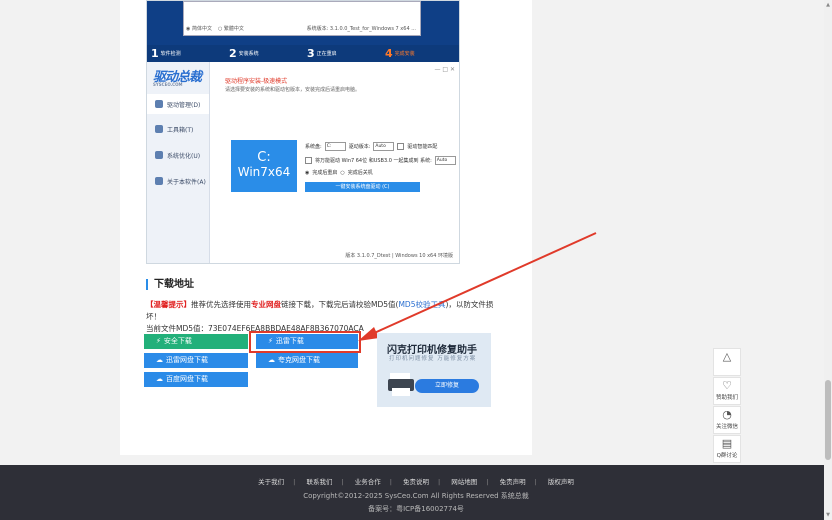 The height and width of the screenshot is (520, 832). Describe the element at coordinates (513, 482) in the screenshot. I see `footer-link-statement: 免责声明` at that location.